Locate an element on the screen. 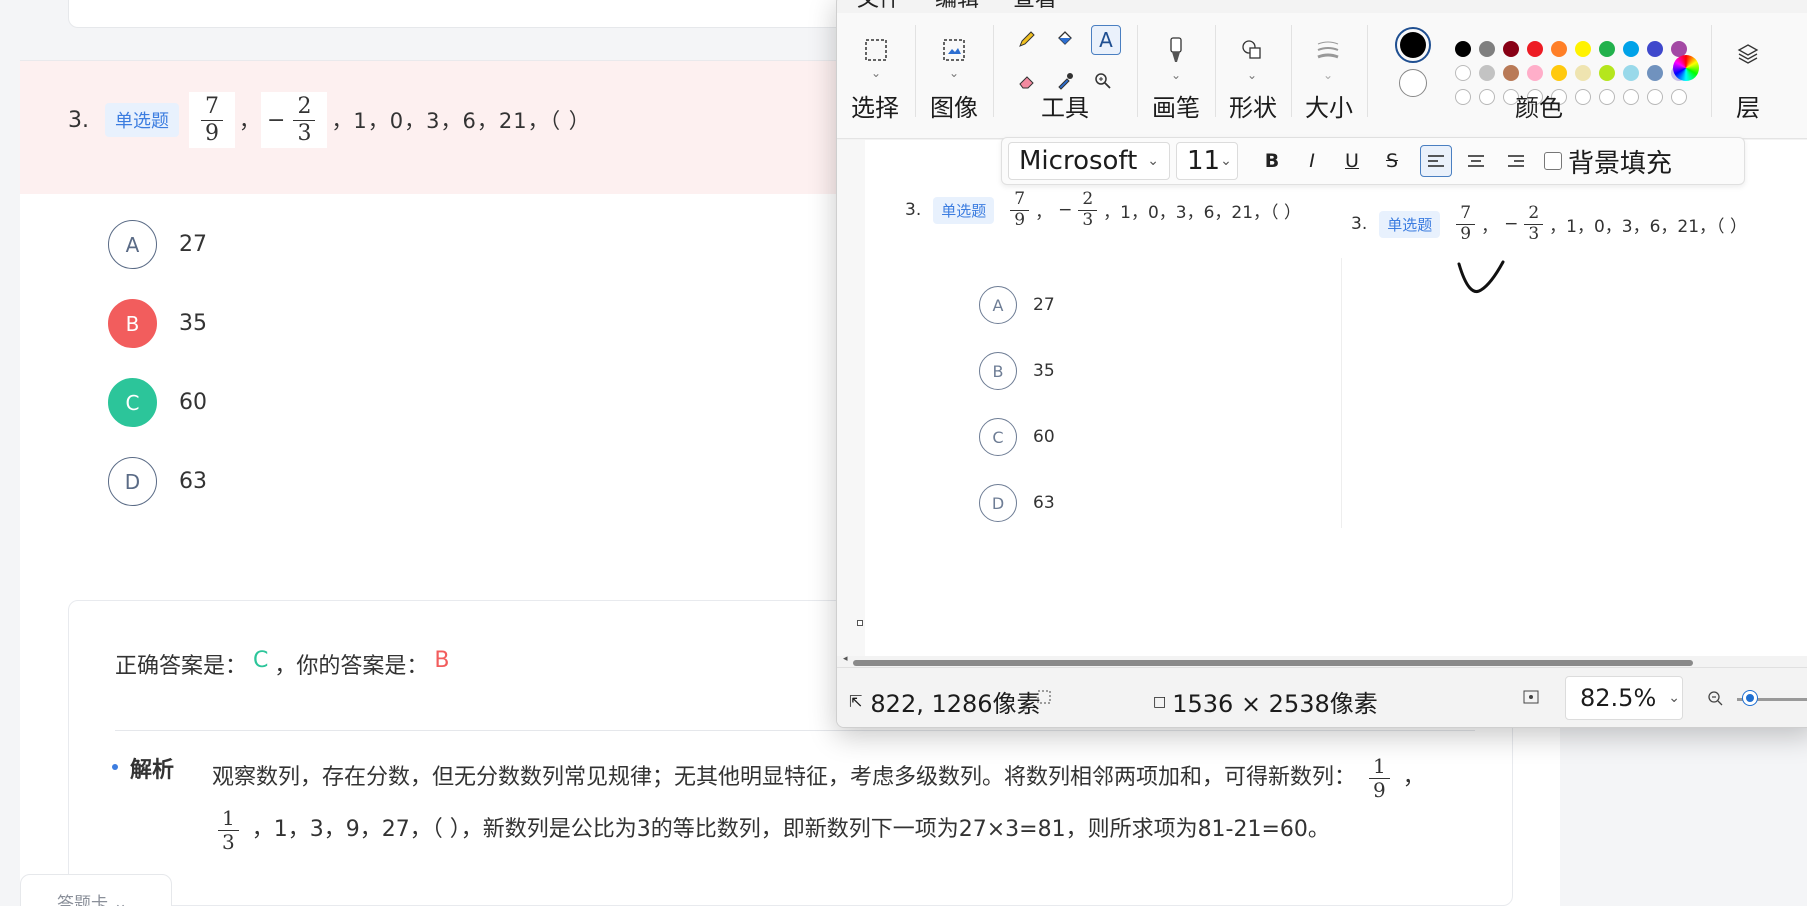  option-d-circle: D is located at coordinates (132, 481).